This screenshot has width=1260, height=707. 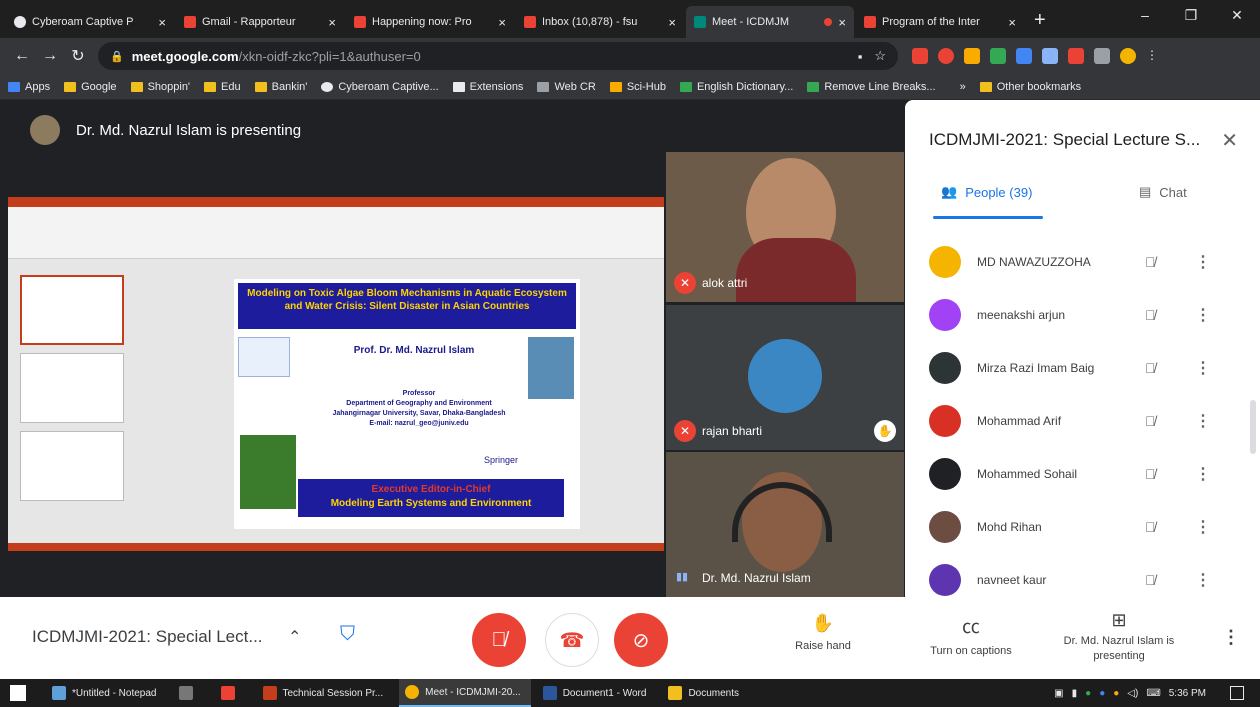 What do you see at coordinates (785, 227) in the screenshot?
I see `participant-tile: ✕ alok attri` at bounding box center [785, 227].